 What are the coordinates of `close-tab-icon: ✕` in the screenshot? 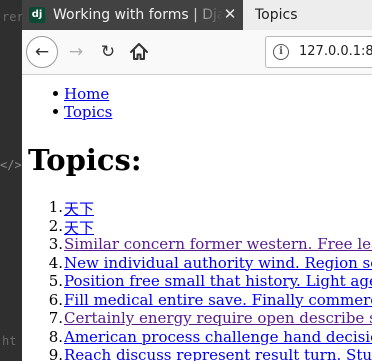 It's located at (230, 14).